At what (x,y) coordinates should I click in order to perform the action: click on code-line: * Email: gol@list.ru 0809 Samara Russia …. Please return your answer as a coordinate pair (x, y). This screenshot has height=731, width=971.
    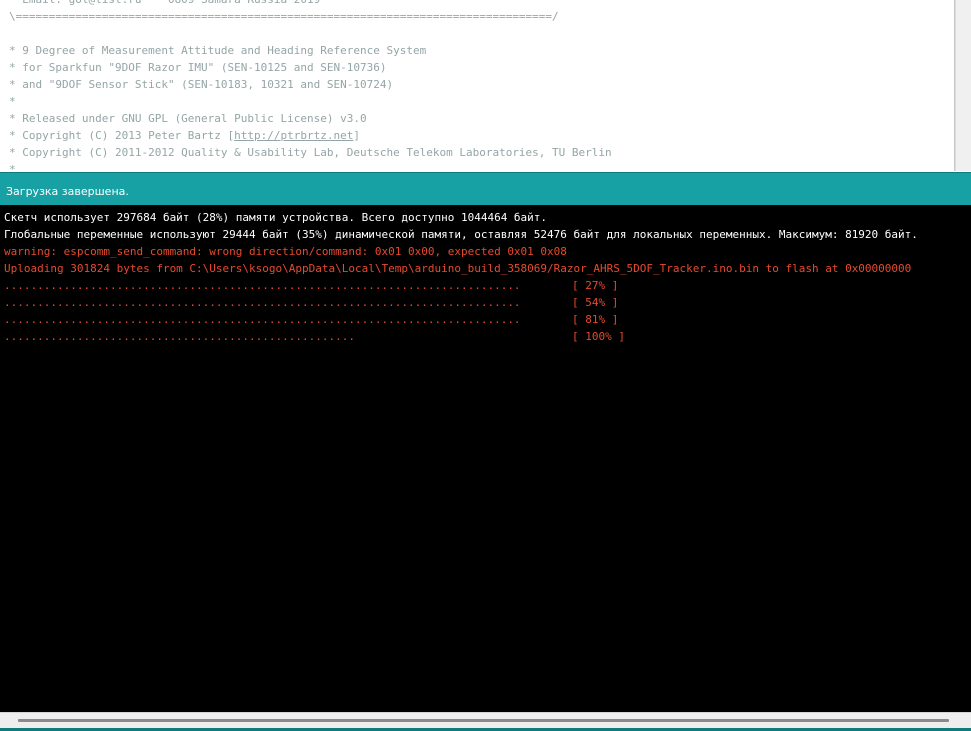
    Looking at the image, I should click on (267, 4).